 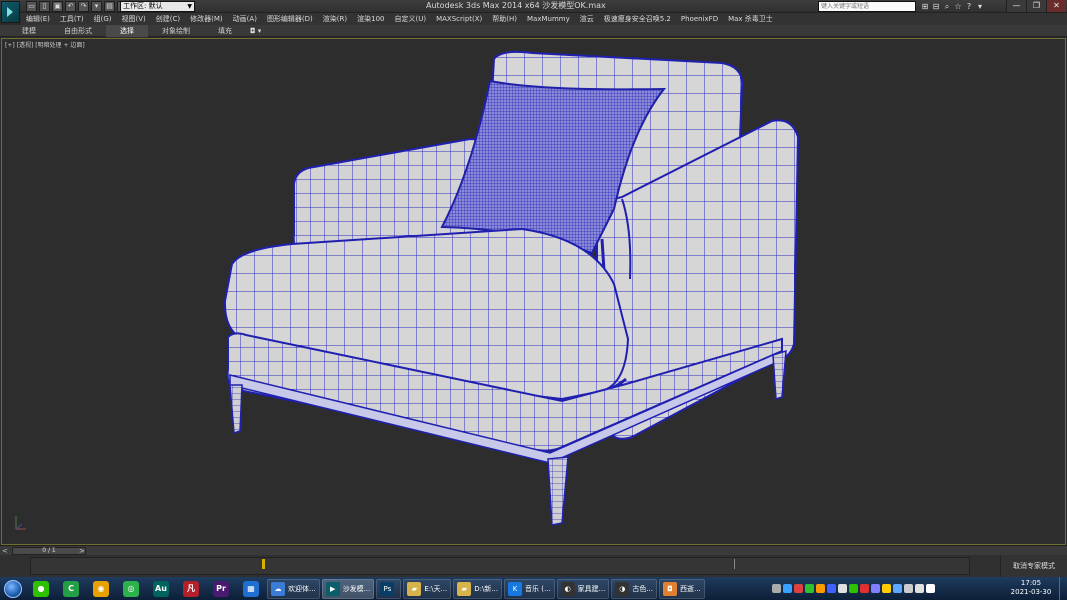 I want to click on menu-item: PhoenixFD, so click(x=699, y=19).